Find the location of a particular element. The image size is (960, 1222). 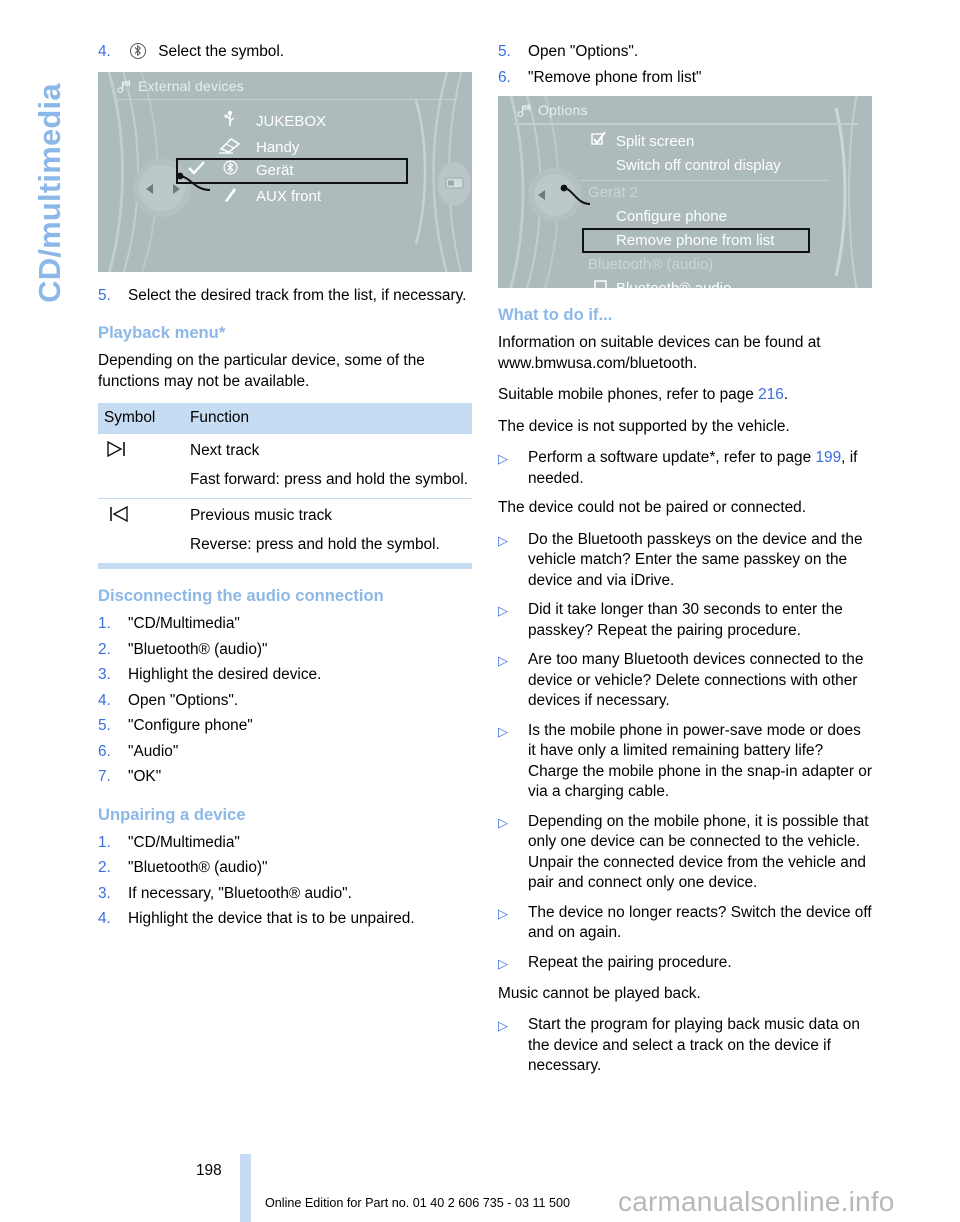

table-header-symbol: Symbol is located at coordinates (141, 418).